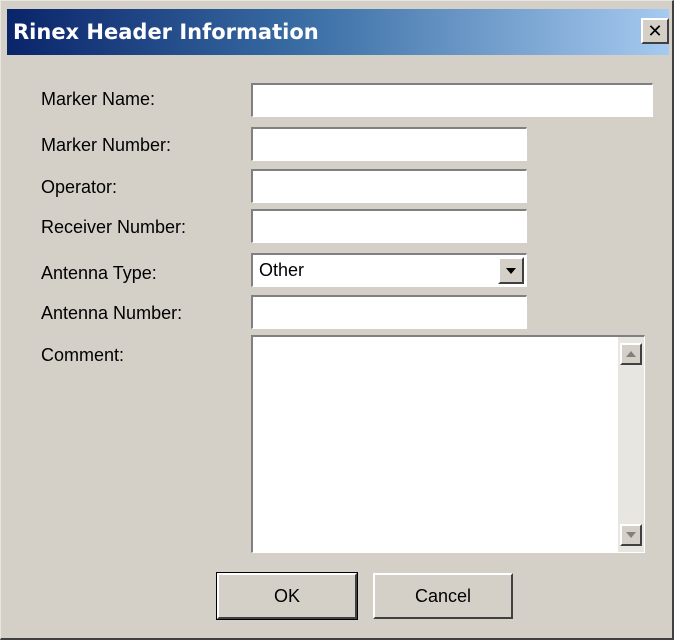 The image size is (674, 640). What do you see at coordinates (389, 312) in the screenshot?
I see `antenna-number-input` at bounding box center [389, 312].